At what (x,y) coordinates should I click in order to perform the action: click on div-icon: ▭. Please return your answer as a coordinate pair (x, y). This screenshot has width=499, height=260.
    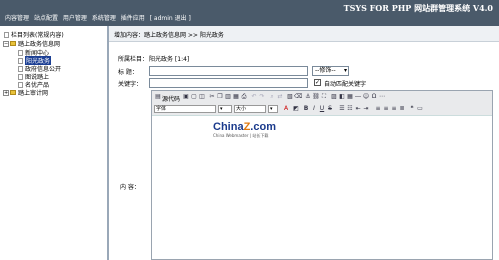
    Looking at the image, I should click on (420, 109).